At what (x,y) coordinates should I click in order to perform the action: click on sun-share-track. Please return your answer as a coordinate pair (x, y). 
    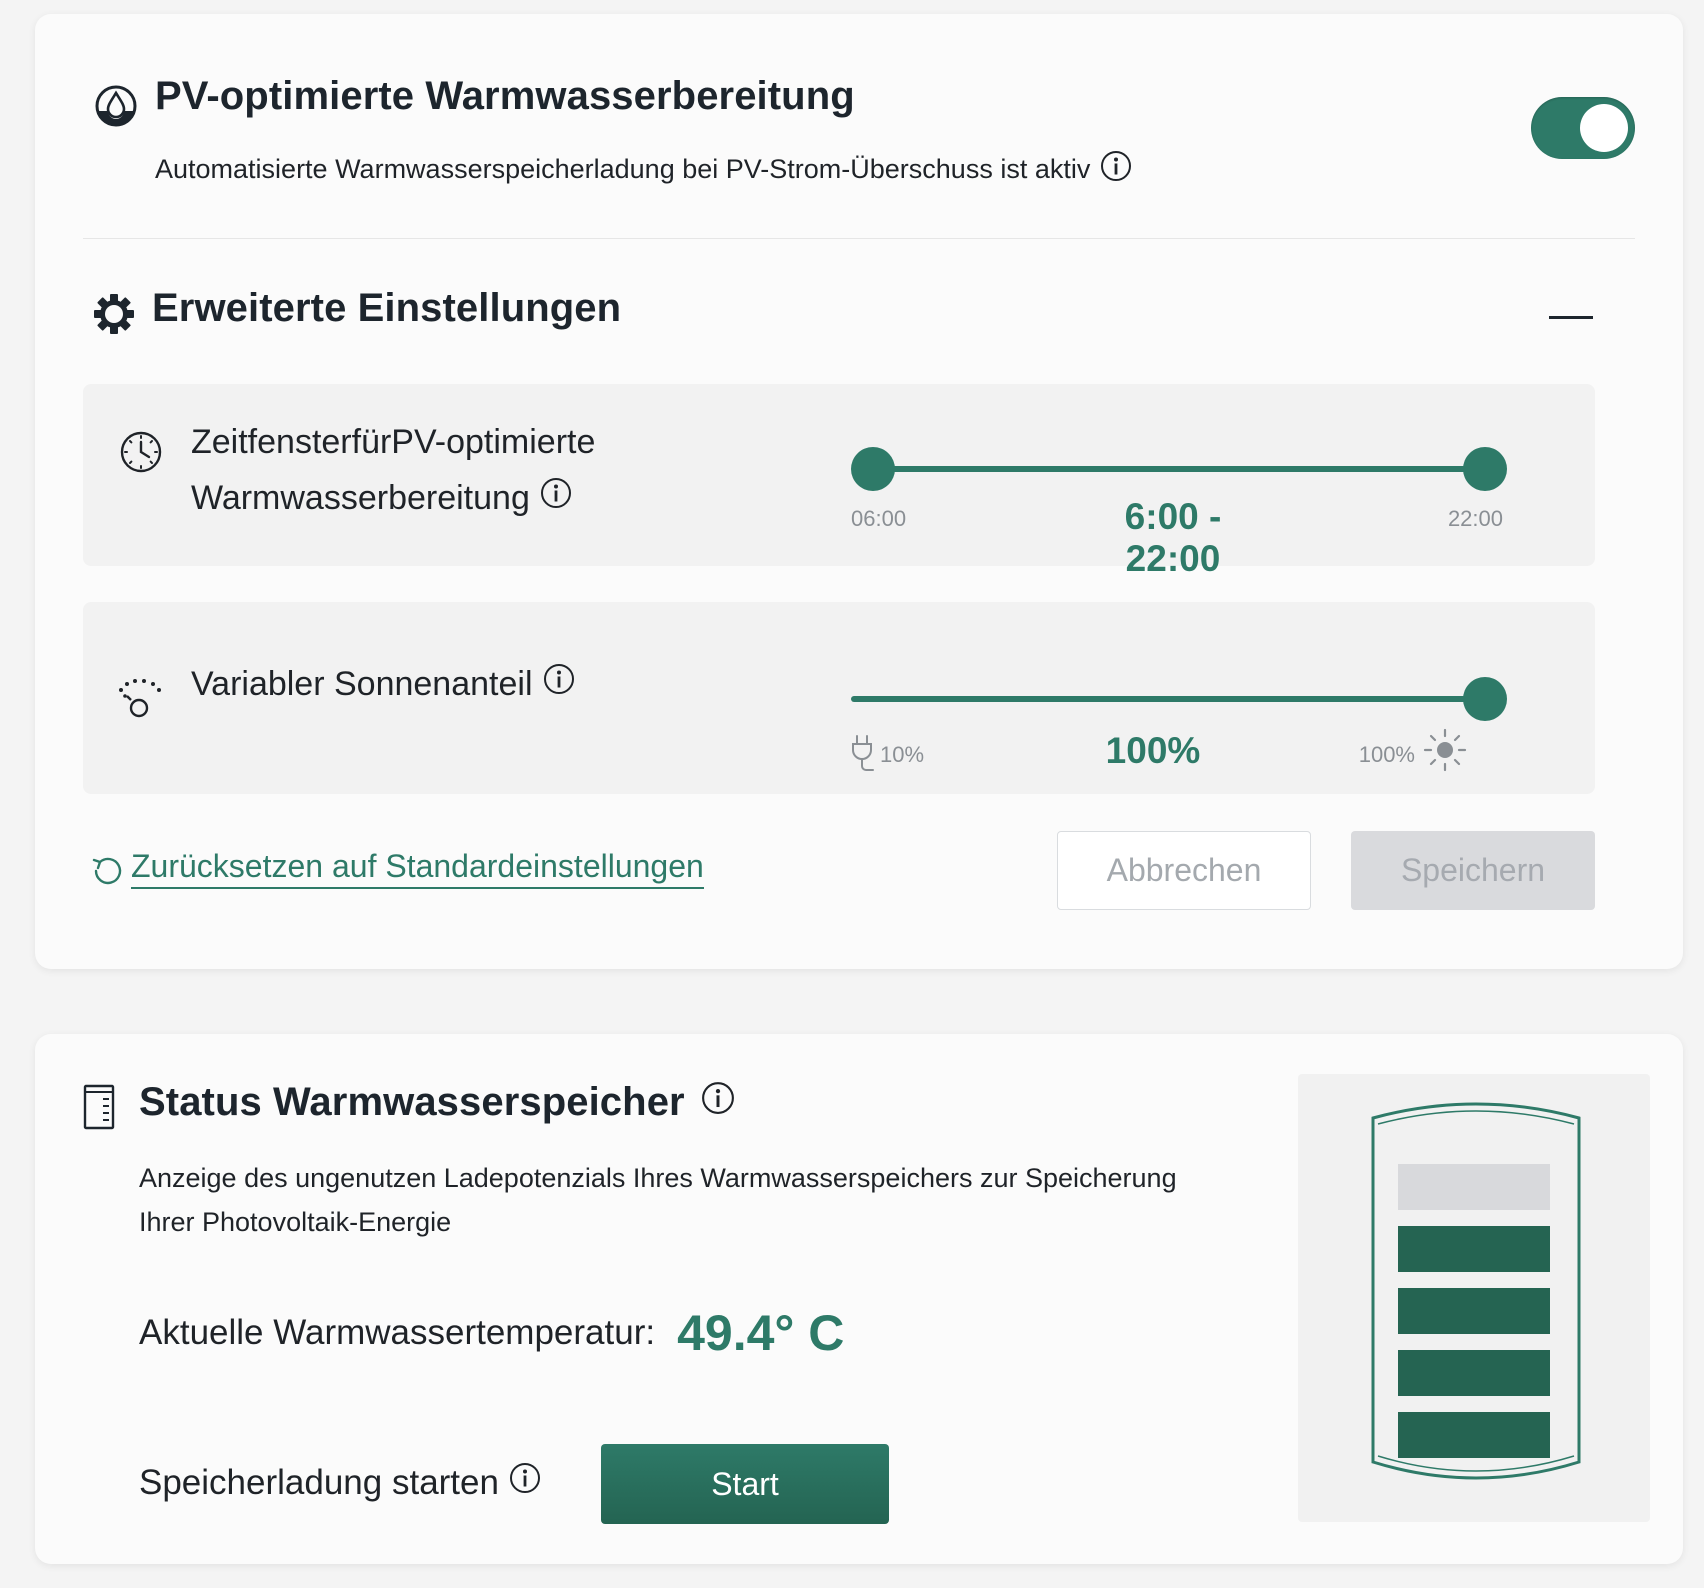
    Looking at the image, I should click on (1168, 699).